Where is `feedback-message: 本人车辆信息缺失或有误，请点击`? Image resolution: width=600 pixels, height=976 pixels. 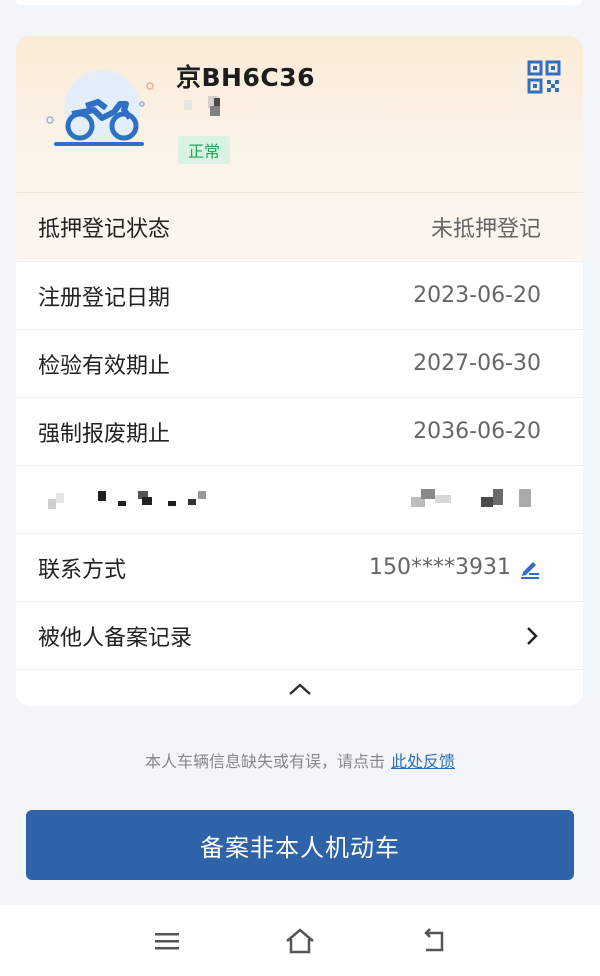
feedback-message: 本人车辆信息缺失或有误，请点击 is located at coordinates (264, 761).